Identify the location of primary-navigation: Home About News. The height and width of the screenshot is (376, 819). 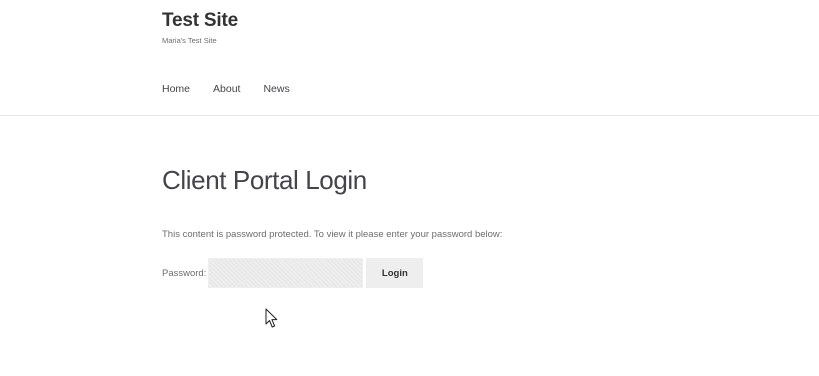
(237, 89).